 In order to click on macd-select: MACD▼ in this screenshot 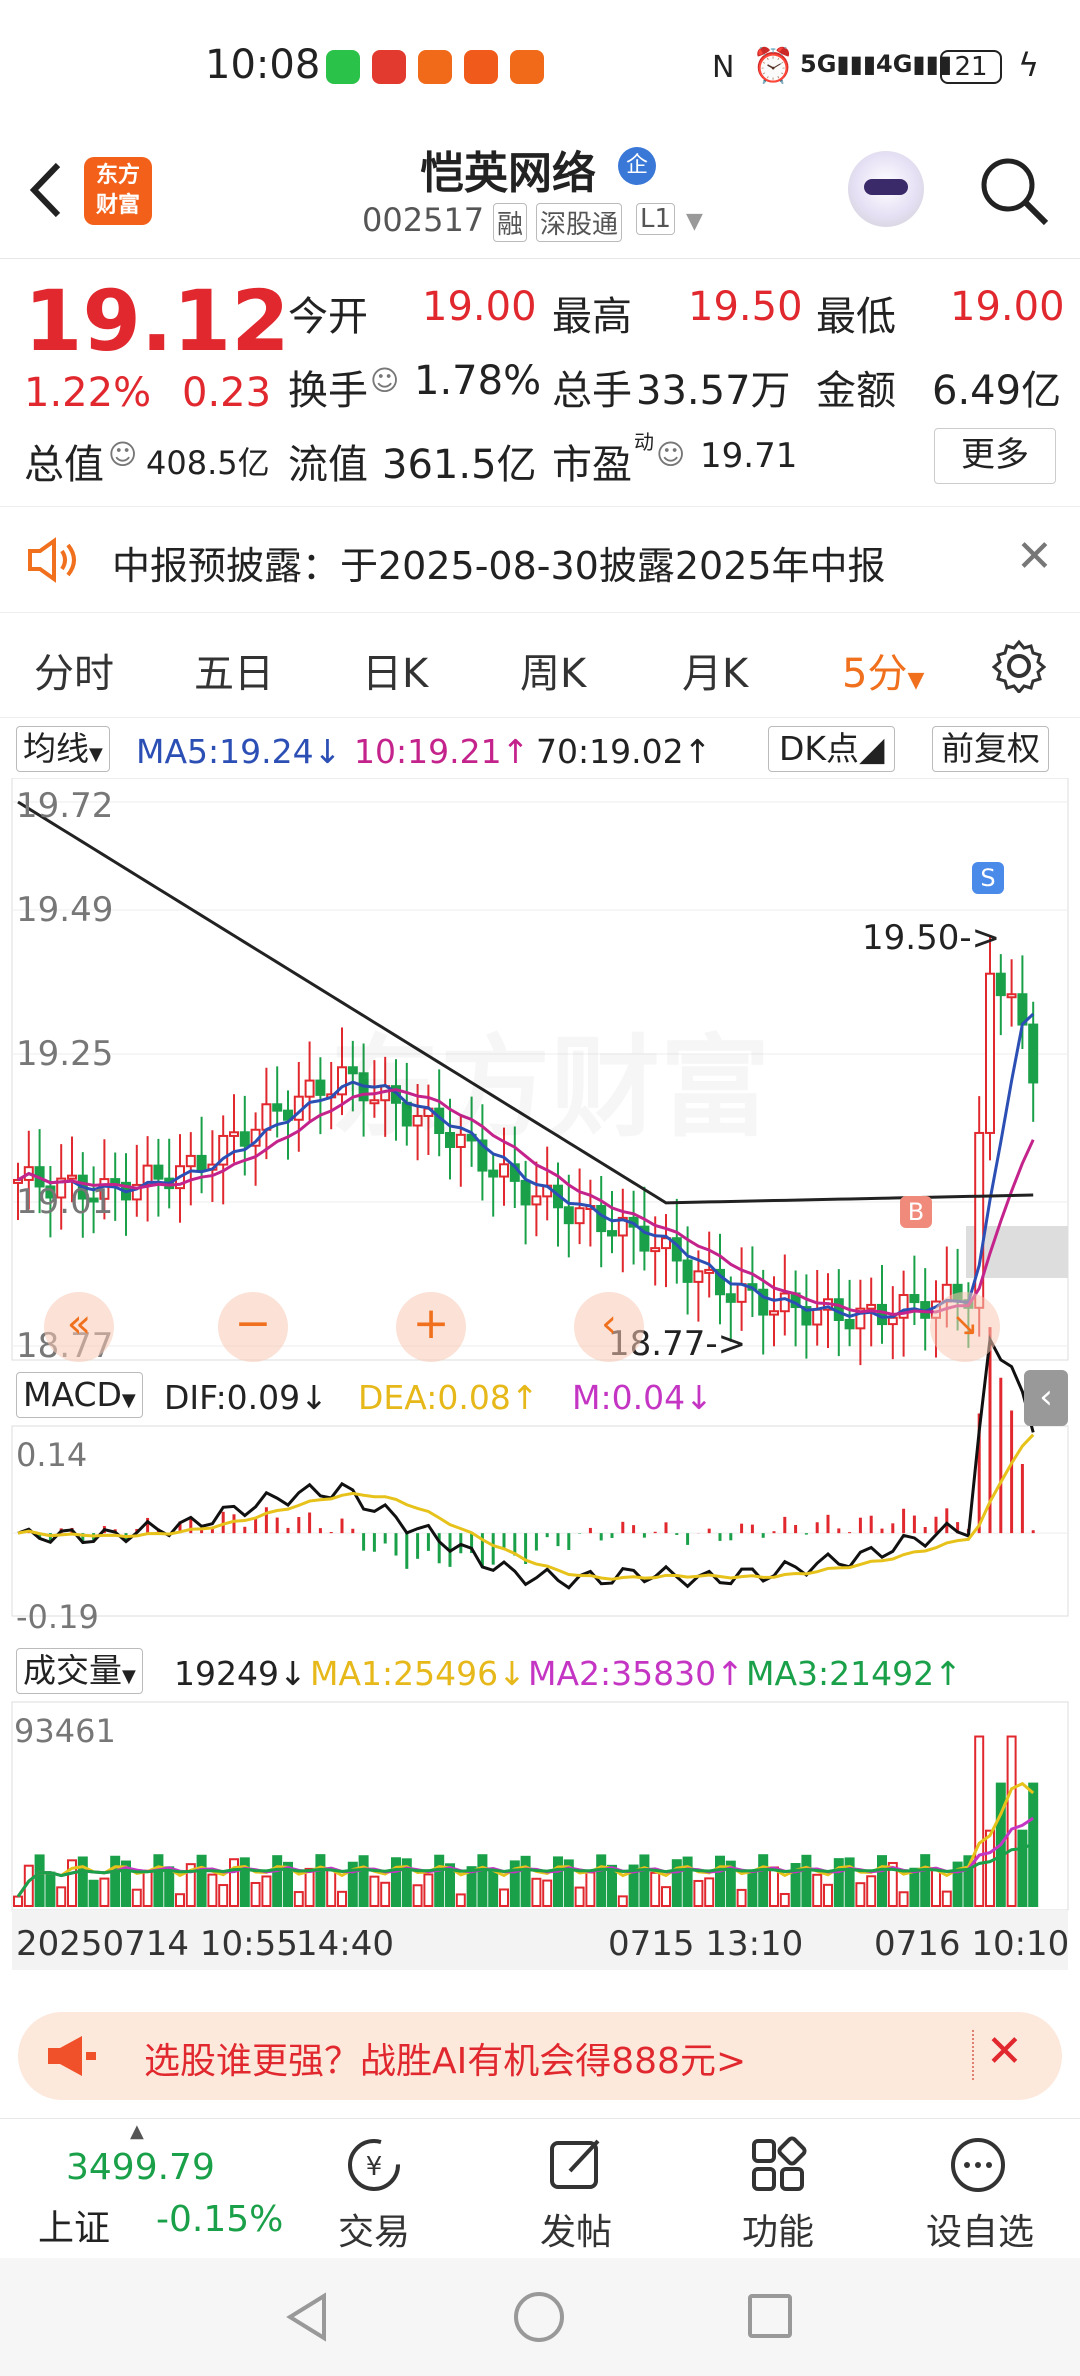, I will do `click(79, 1395)`.